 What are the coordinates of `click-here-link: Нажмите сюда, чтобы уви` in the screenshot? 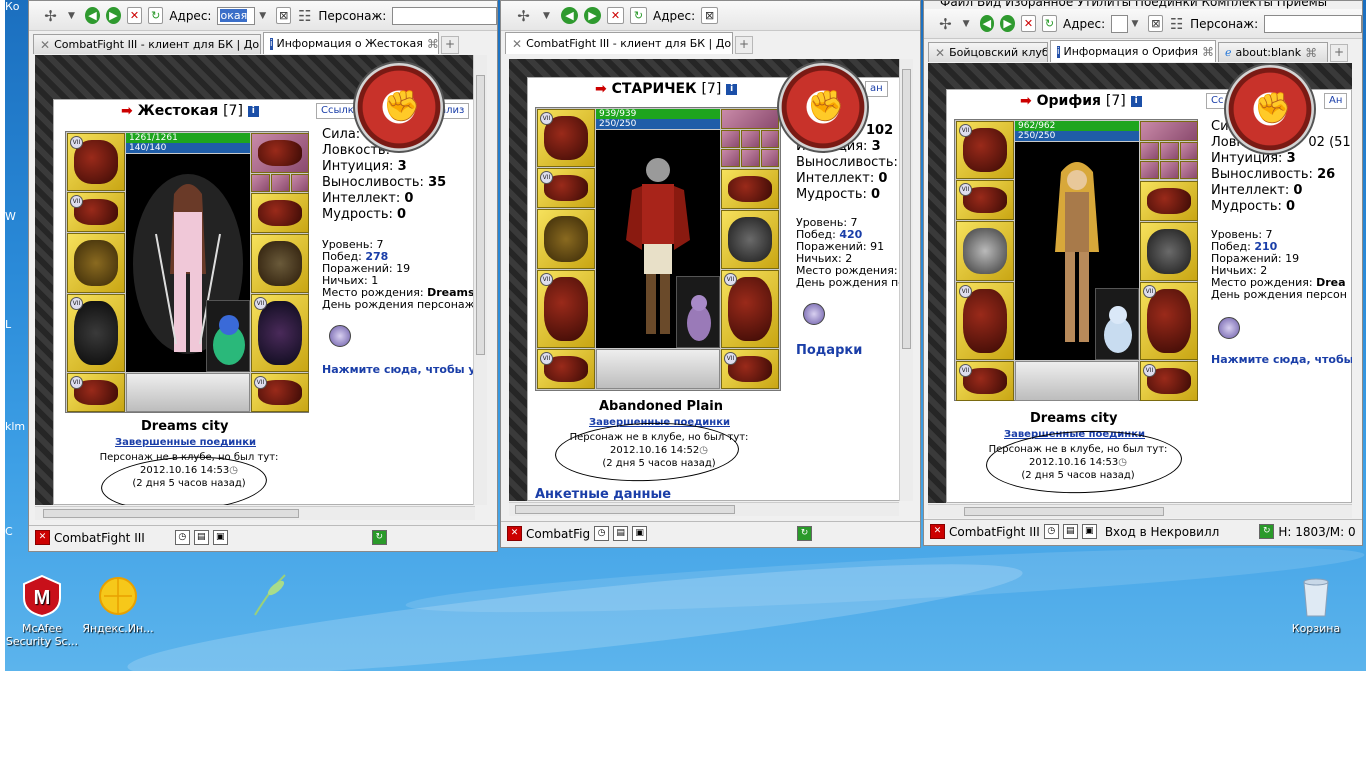 It's located at (404, 369).